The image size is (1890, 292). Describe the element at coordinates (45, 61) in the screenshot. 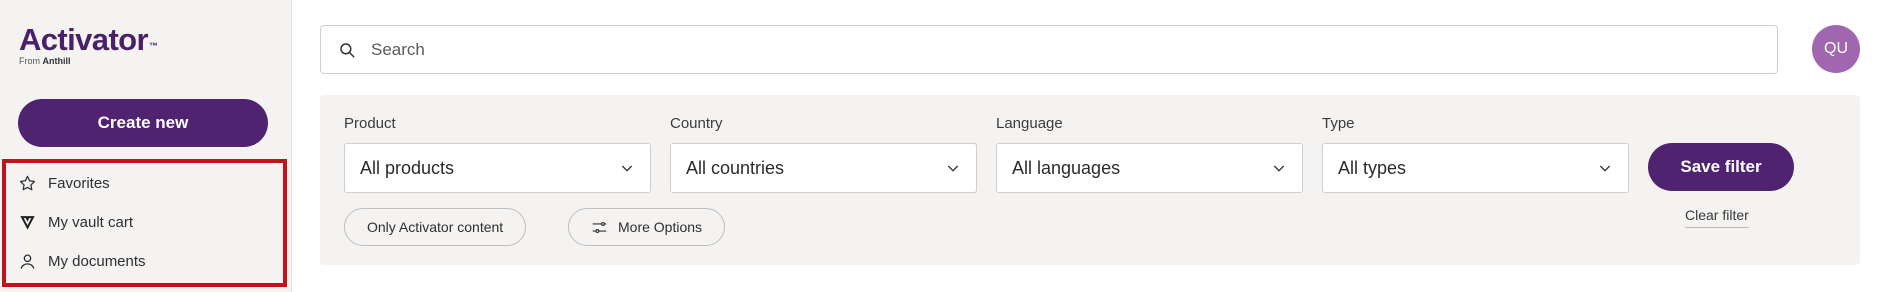

I see `logo-subtitle: From Anthill` at that location.